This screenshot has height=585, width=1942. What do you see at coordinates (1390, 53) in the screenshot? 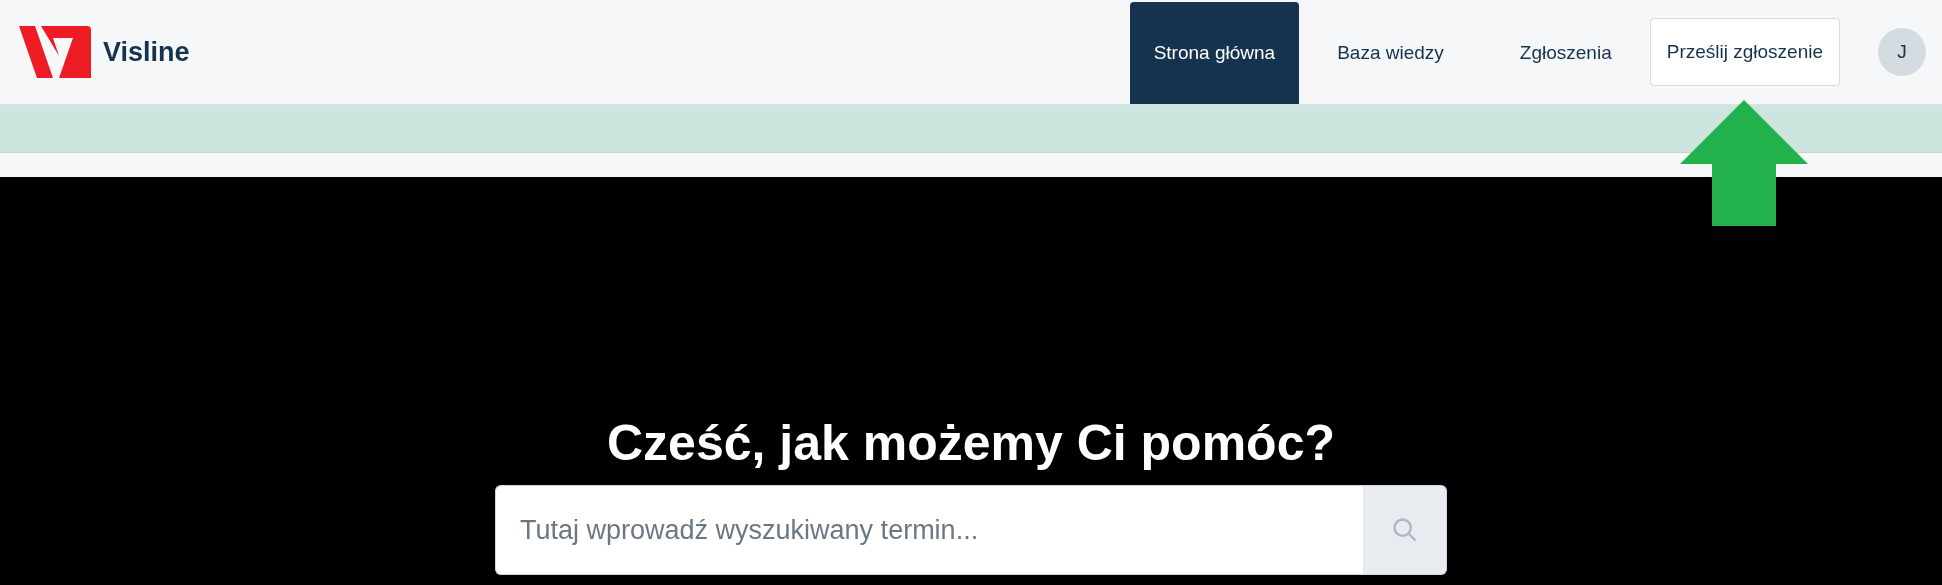
I see `nav-tab: Baza wiedzy` at bounding box center [1390, 53].